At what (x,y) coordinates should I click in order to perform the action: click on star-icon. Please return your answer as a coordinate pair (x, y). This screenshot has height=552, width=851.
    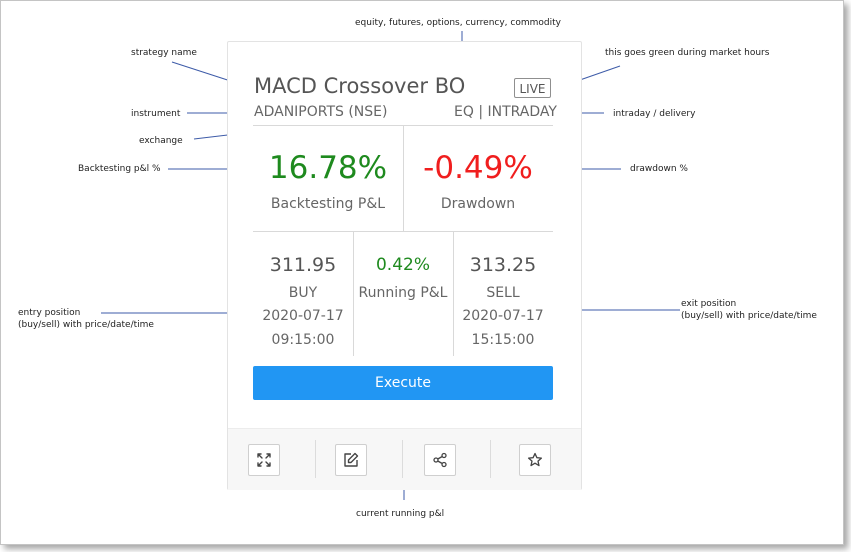
    Looking at the image, I should click on (535, 459).